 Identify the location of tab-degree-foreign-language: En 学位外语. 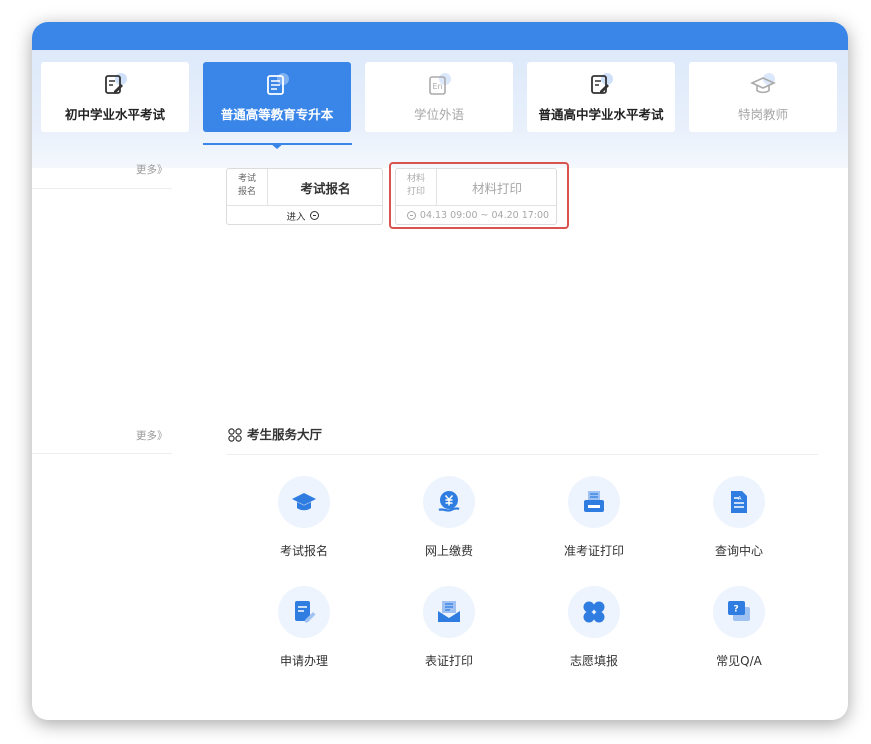
(439, 97).